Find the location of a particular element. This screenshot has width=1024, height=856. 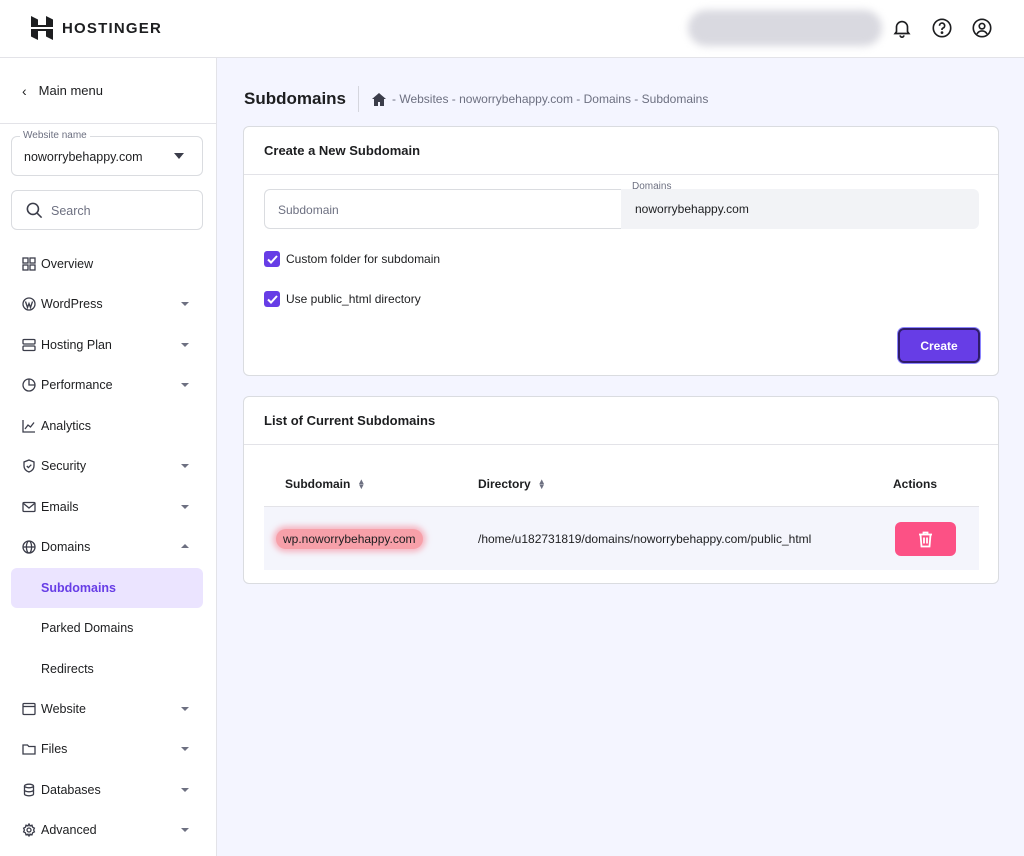

folder-icon is located at coordinates (29, 749).